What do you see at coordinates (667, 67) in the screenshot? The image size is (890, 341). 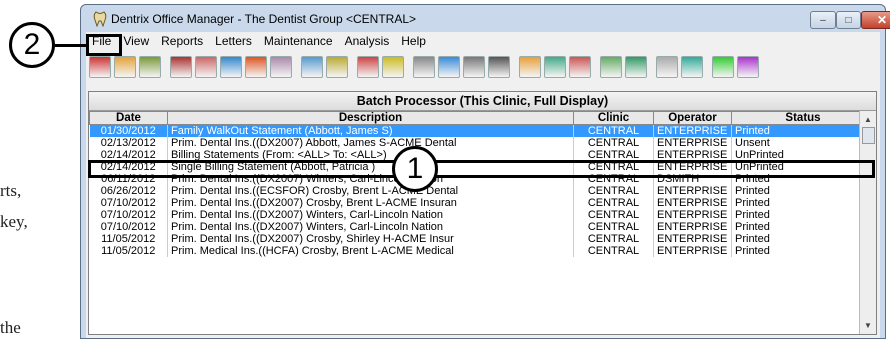 I see `tooth-icon` at bounding box center [667, 67].